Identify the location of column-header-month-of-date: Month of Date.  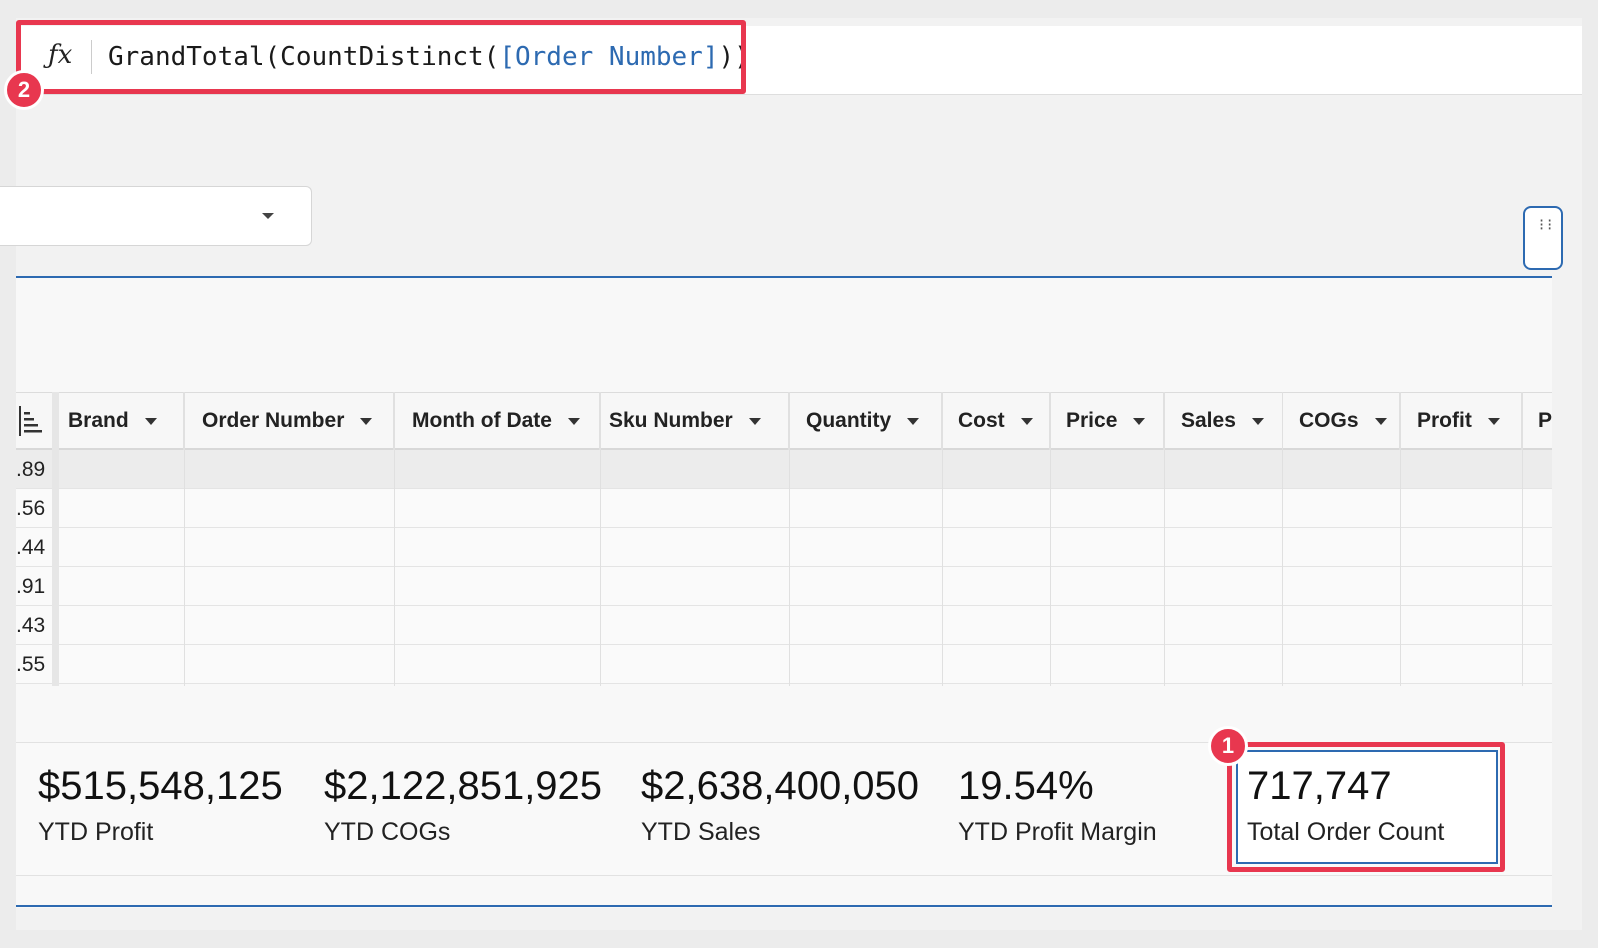
(498, 421).